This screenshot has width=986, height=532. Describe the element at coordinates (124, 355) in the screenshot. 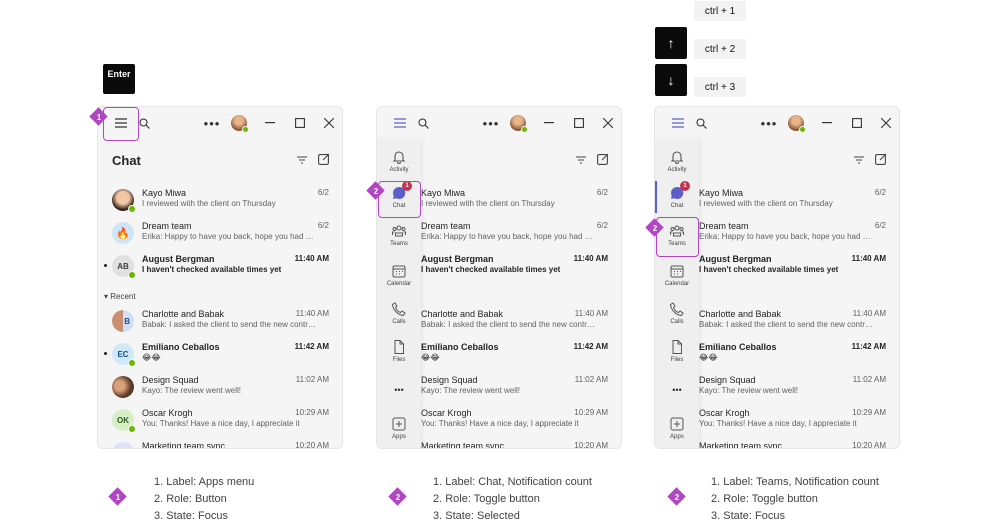

I see `avatar: EC` at that location.